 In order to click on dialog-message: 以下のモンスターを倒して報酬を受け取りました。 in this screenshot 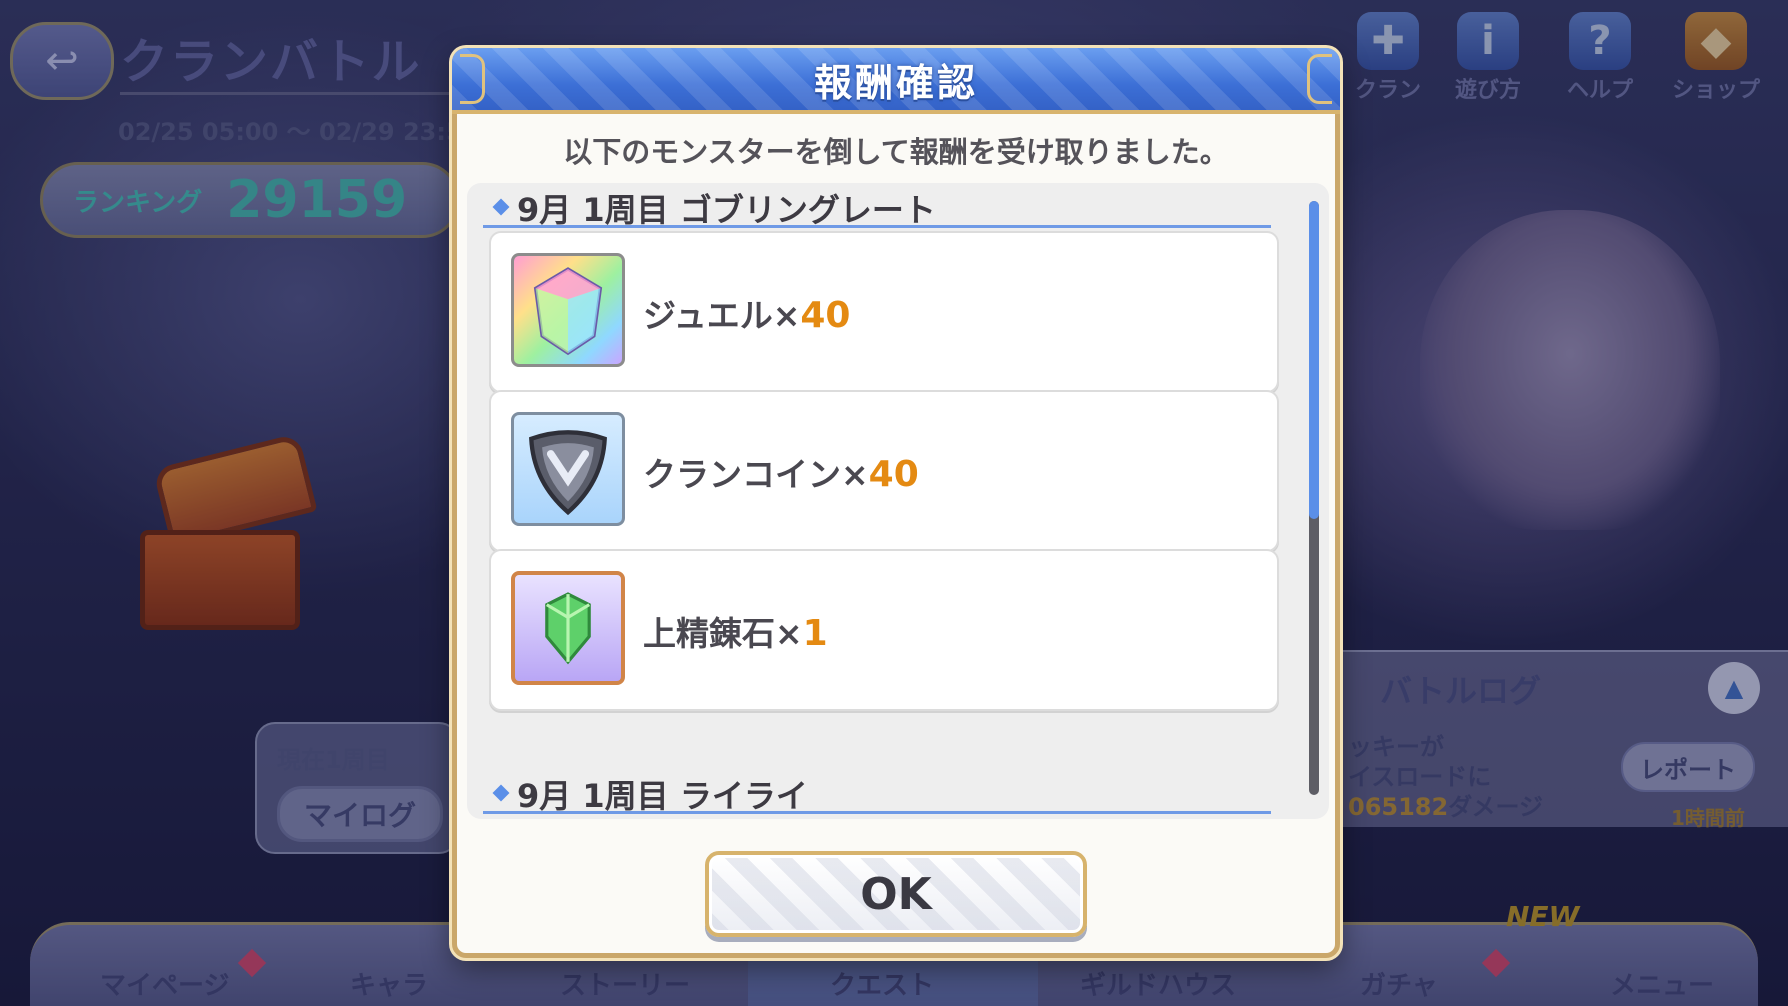, I will do `click(896, 152)`.